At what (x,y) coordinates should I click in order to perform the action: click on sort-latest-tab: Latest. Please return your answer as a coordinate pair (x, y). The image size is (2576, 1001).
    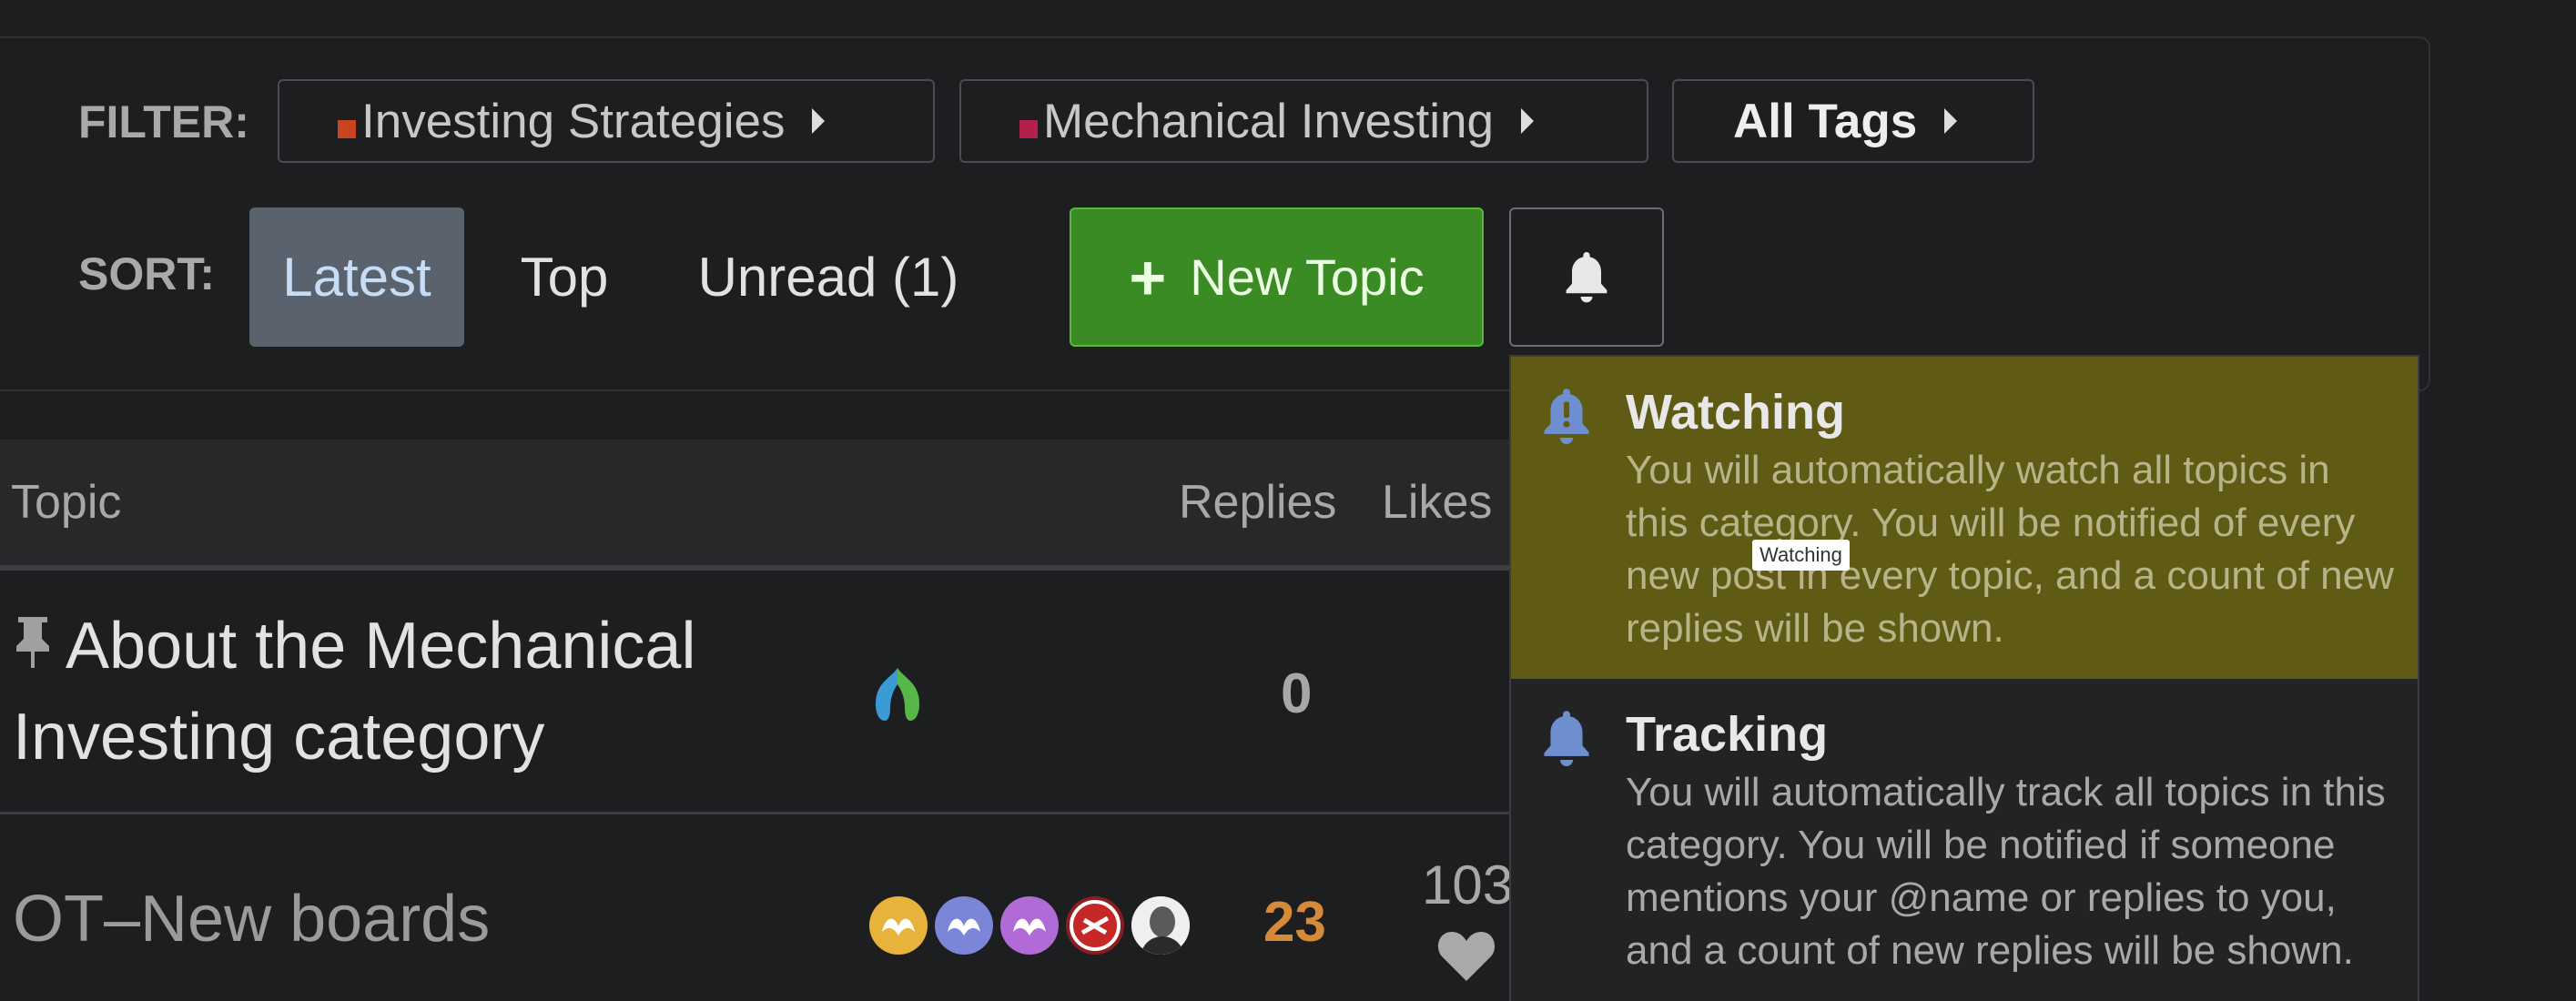
    Looking at the image, I should click on (356, 277).